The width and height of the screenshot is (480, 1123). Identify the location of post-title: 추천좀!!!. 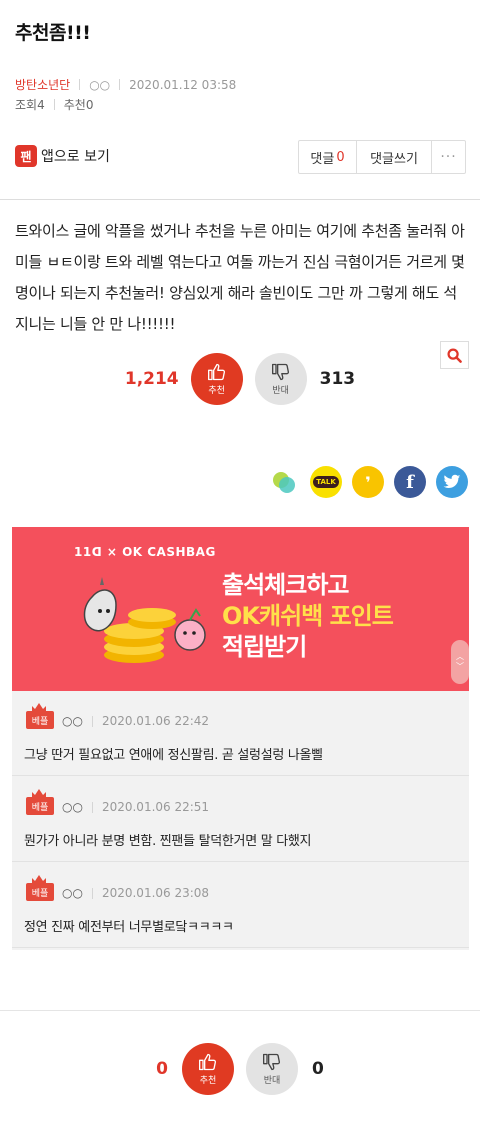
(53, 33).